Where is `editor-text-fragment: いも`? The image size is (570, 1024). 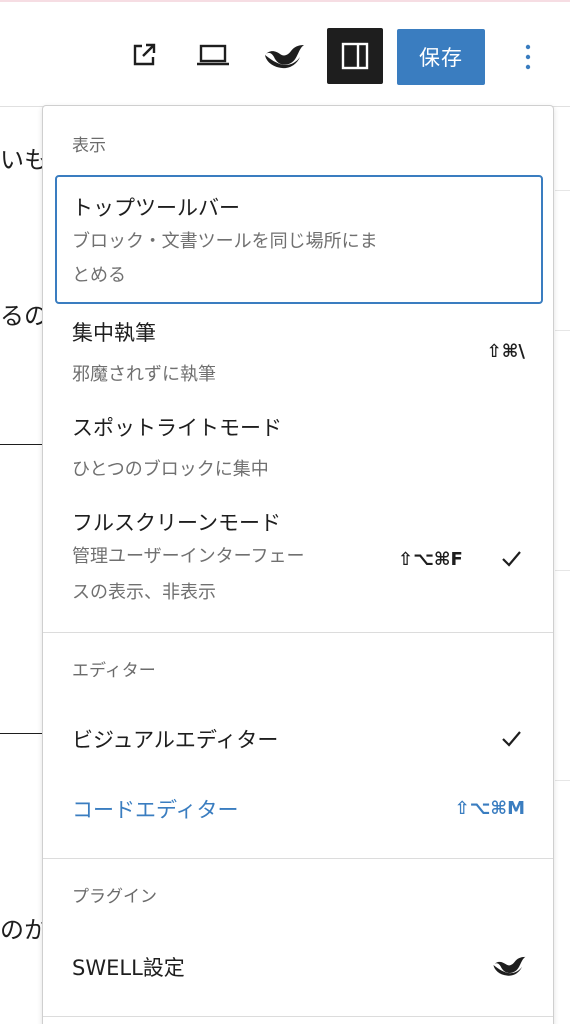 editor-text-fragment: いも is located at coordinates (24, 157).